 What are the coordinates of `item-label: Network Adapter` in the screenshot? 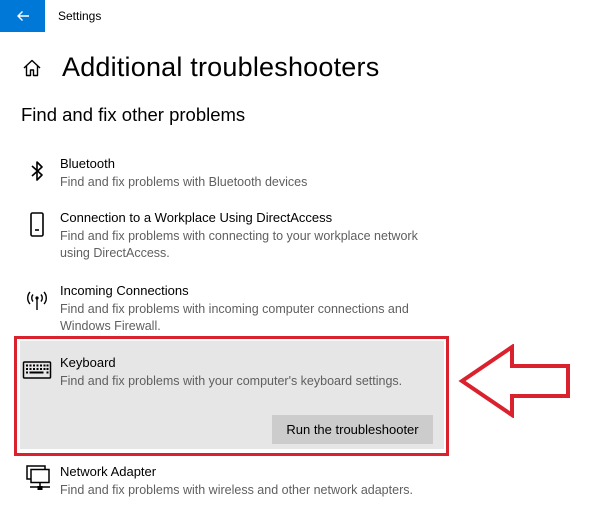 It's located at (108, 471).